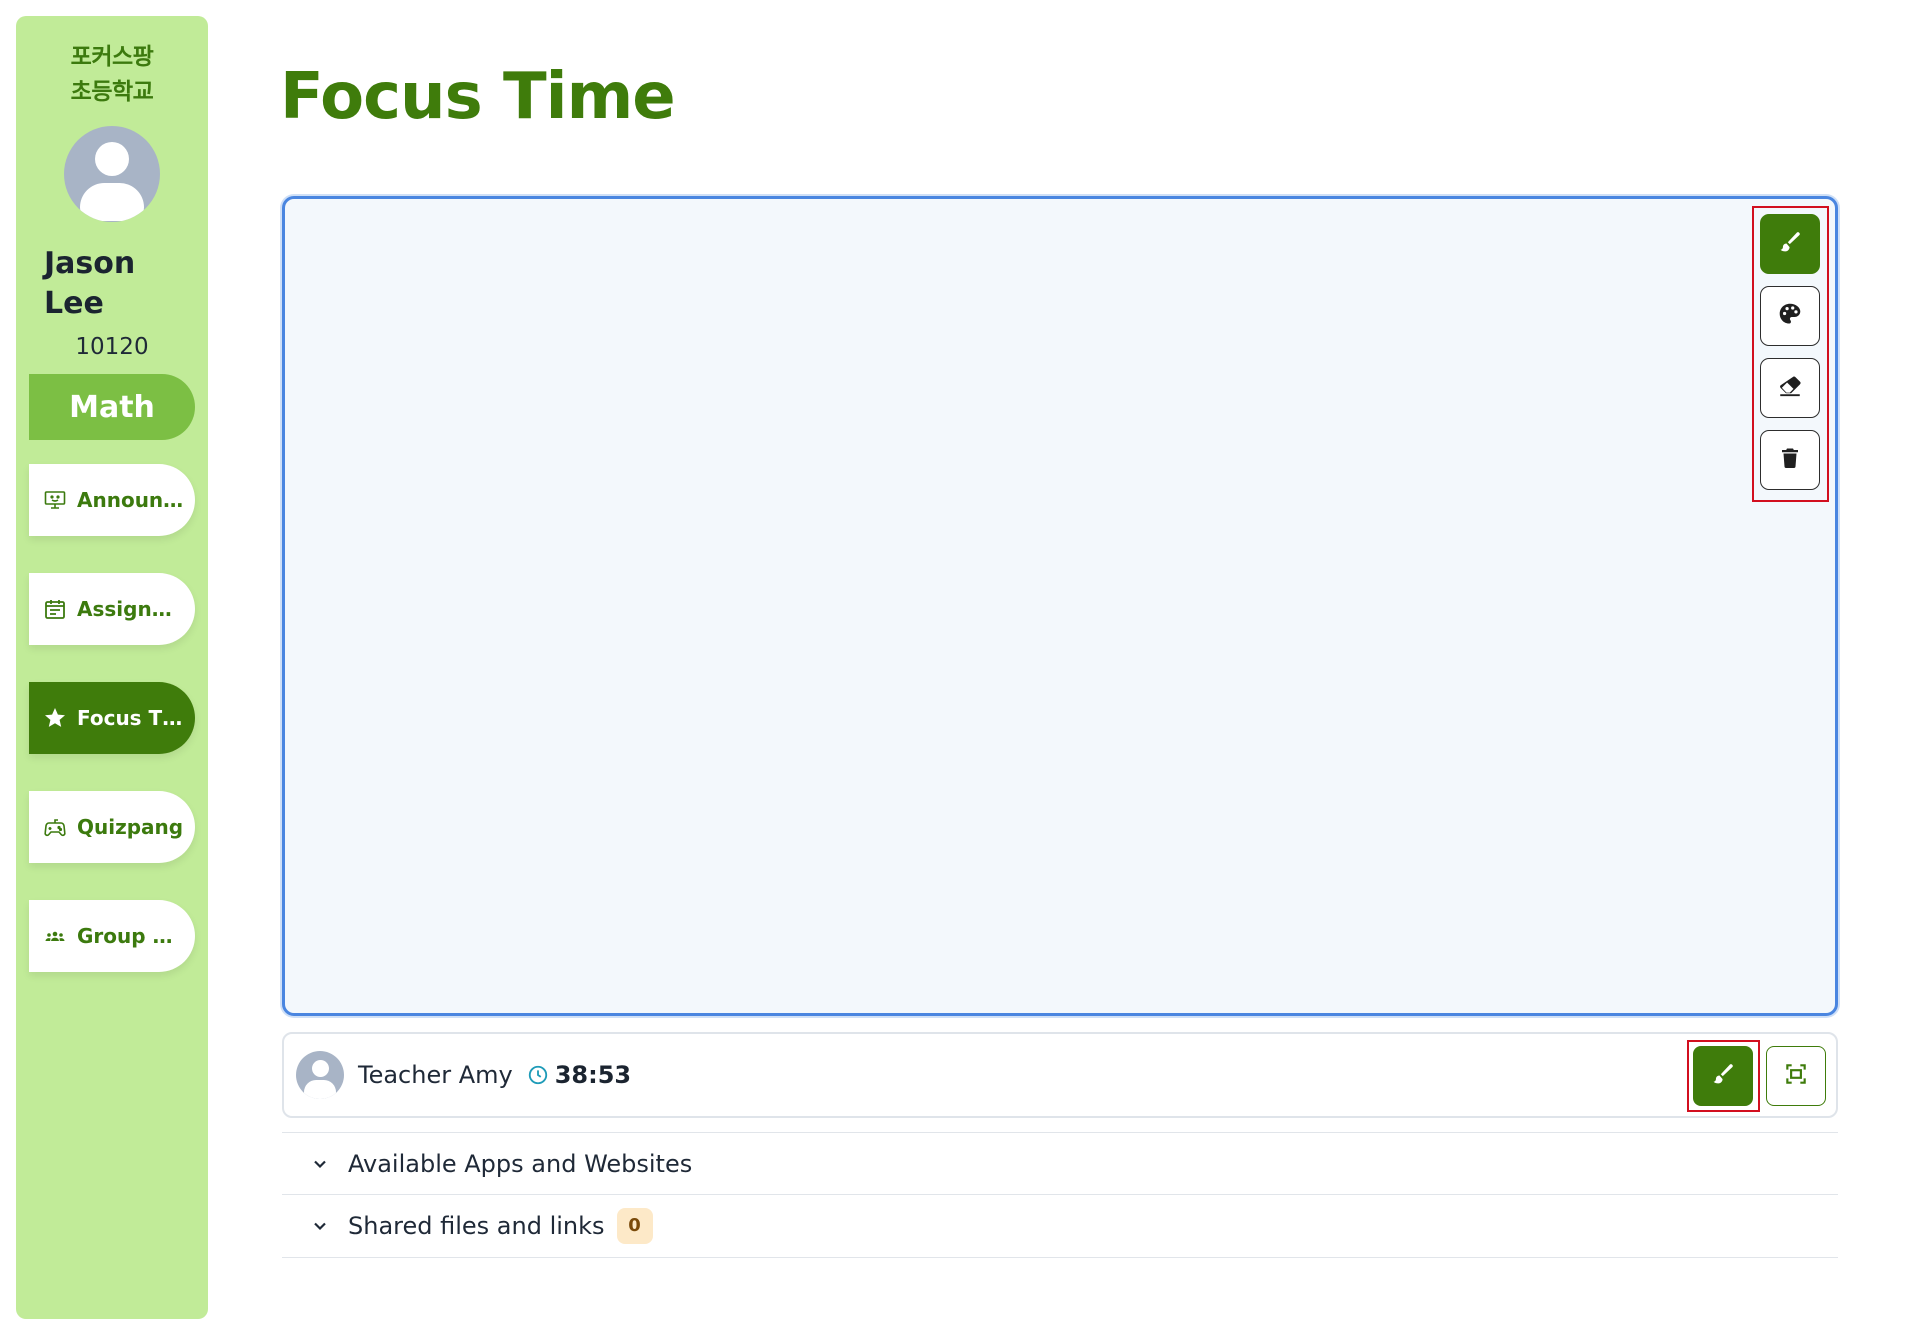 The height and width of the screenshot is (1337, 1915). I want to click on sidebar-item-label: Announcements, so click(131, 500).